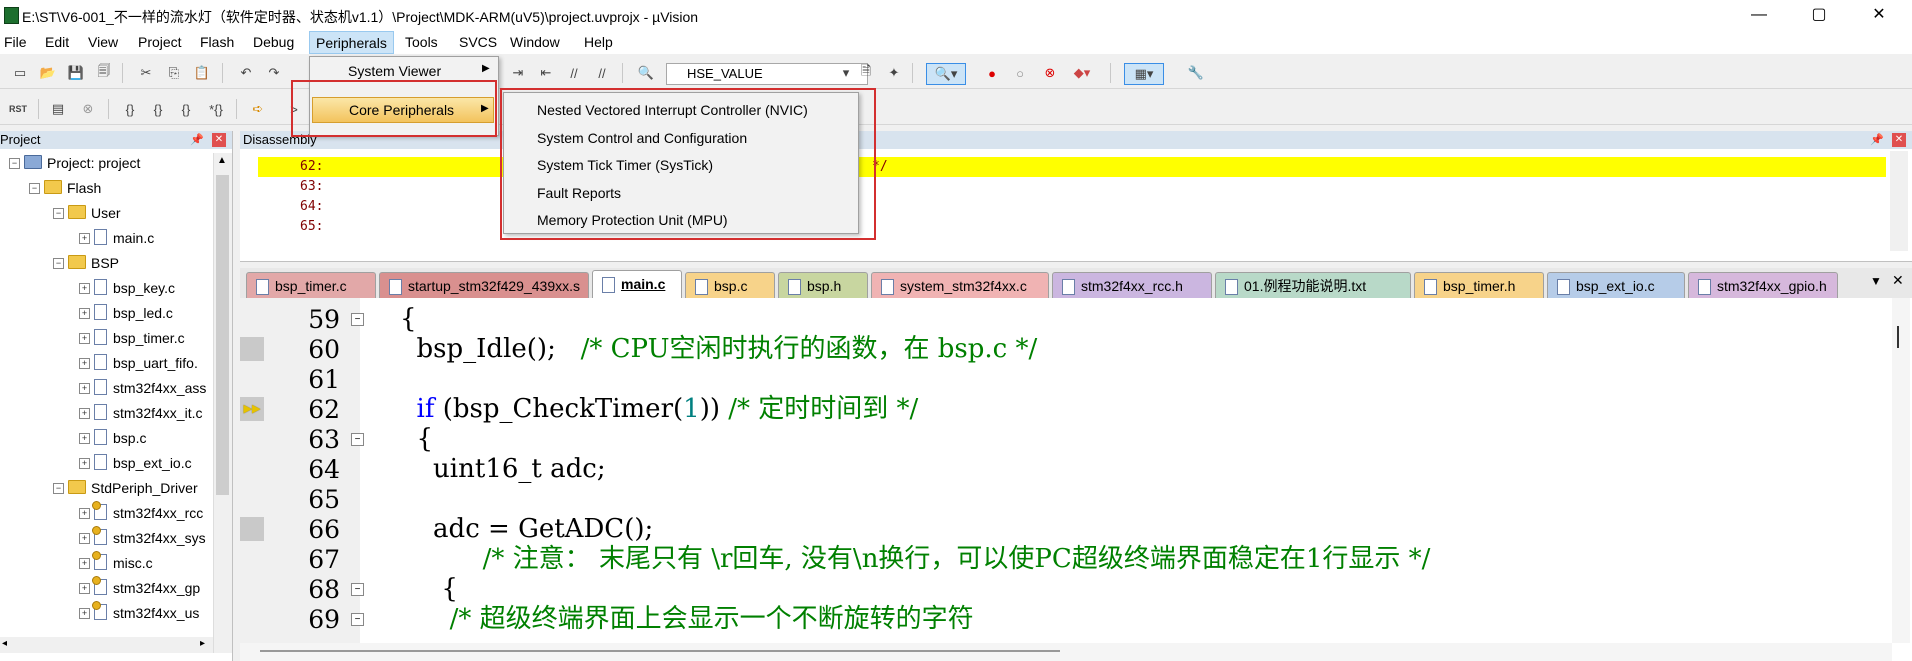 This screenshot has height=661, width=1912. Describe the element at coordinates (1899, 140) in the screenshot. I see `disassembly-close-icon: ✕` at that location.